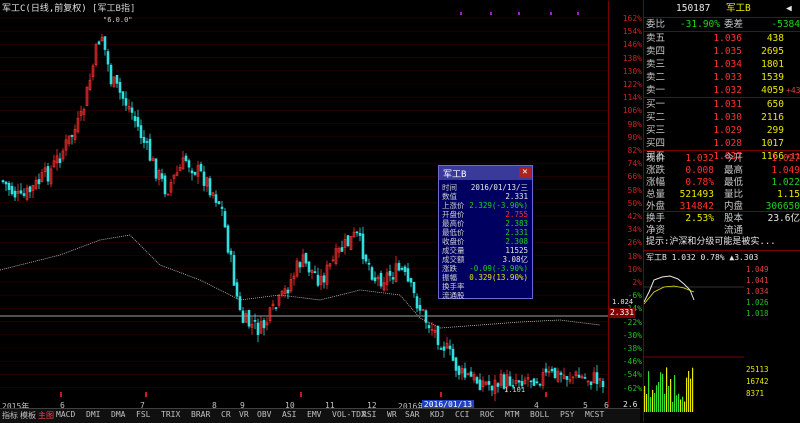 This screenshot has width=800, height=423. What do you see at coordinates (487, 414) in the screenshot?
I see `tab-roc: ROC` at bounding box center [487, 414].